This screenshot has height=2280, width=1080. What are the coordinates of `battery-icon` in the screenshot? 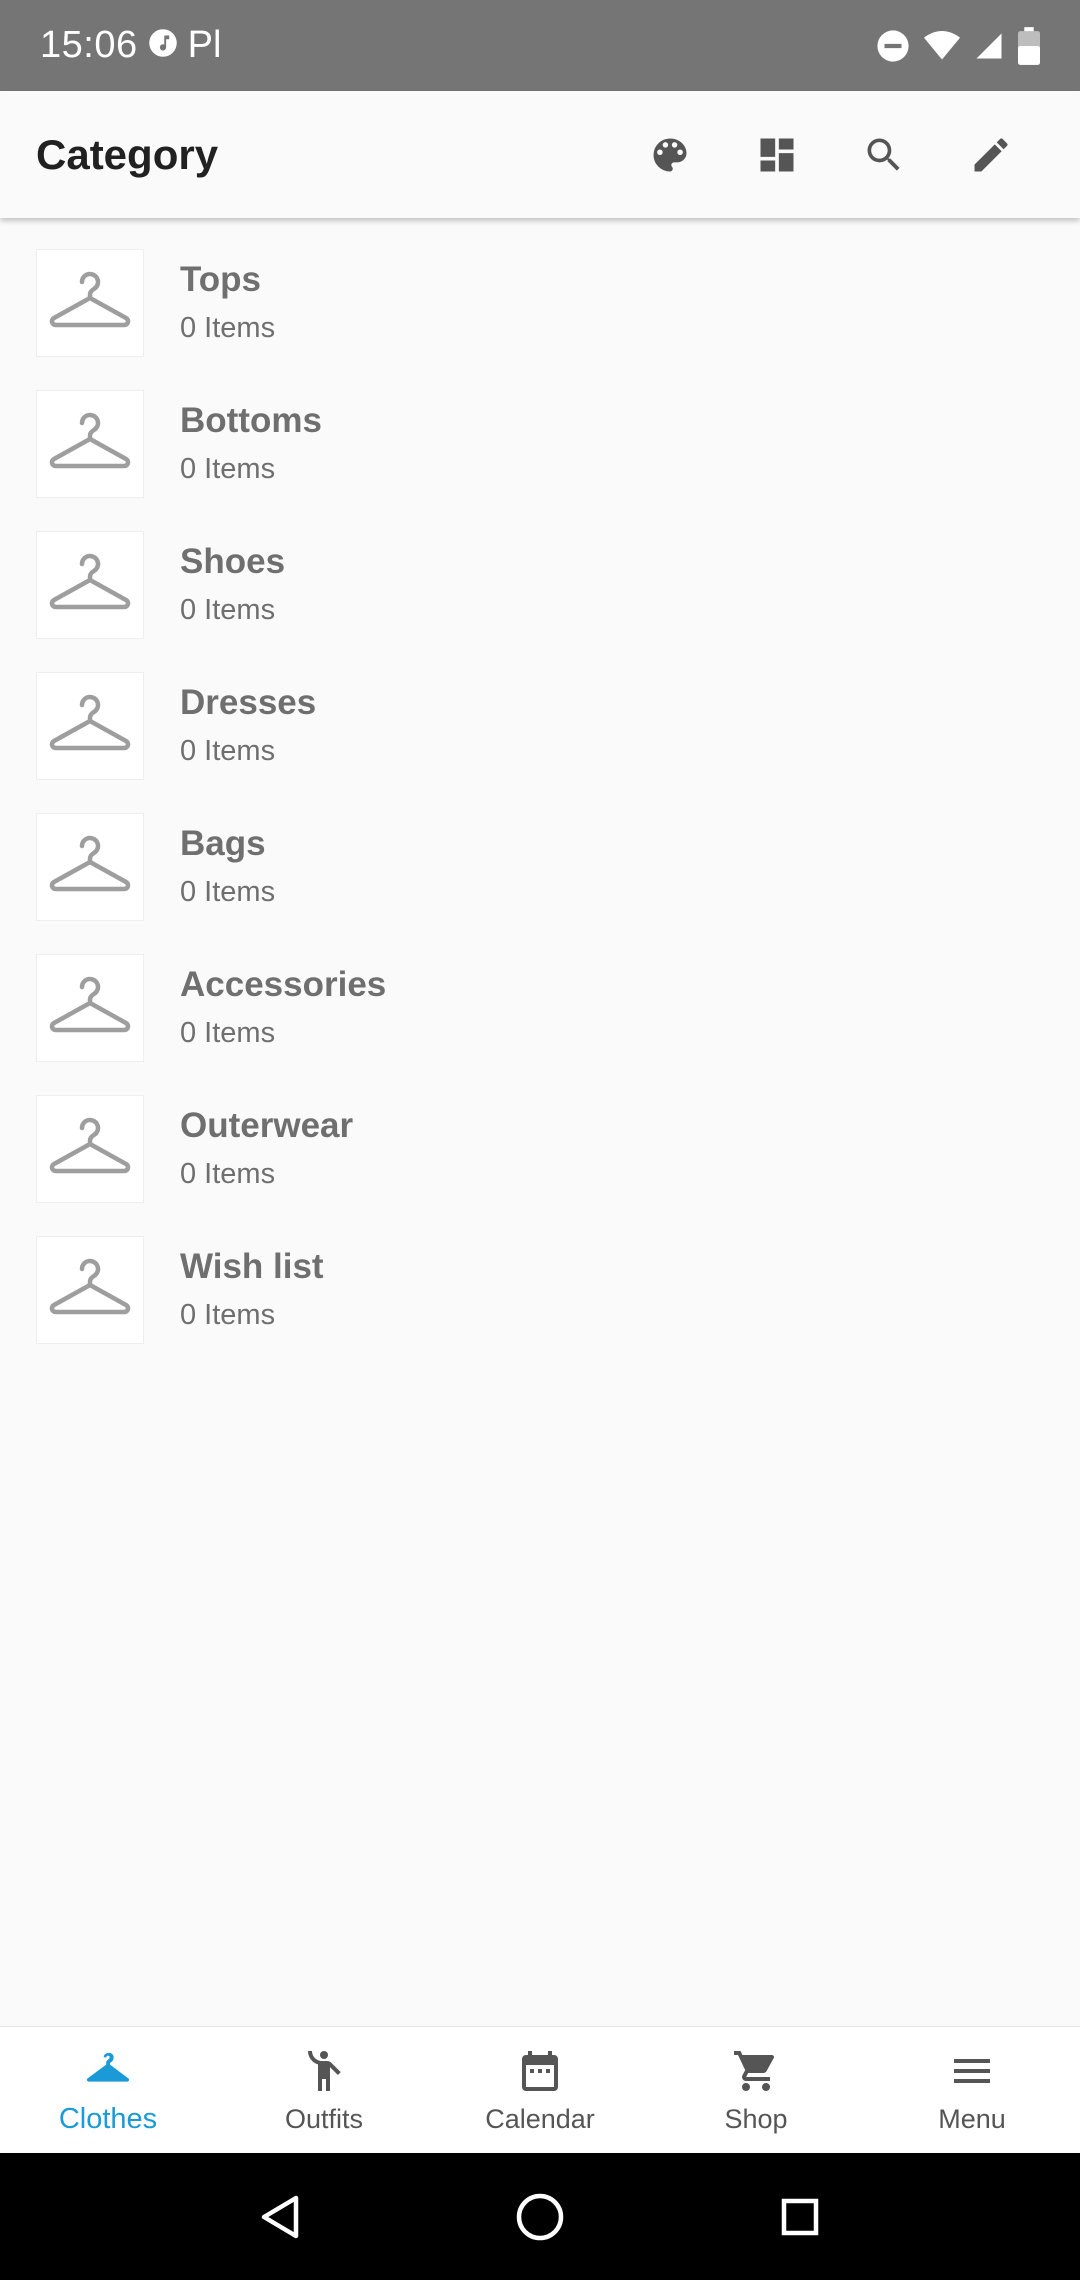 It's located at (1029, 45).